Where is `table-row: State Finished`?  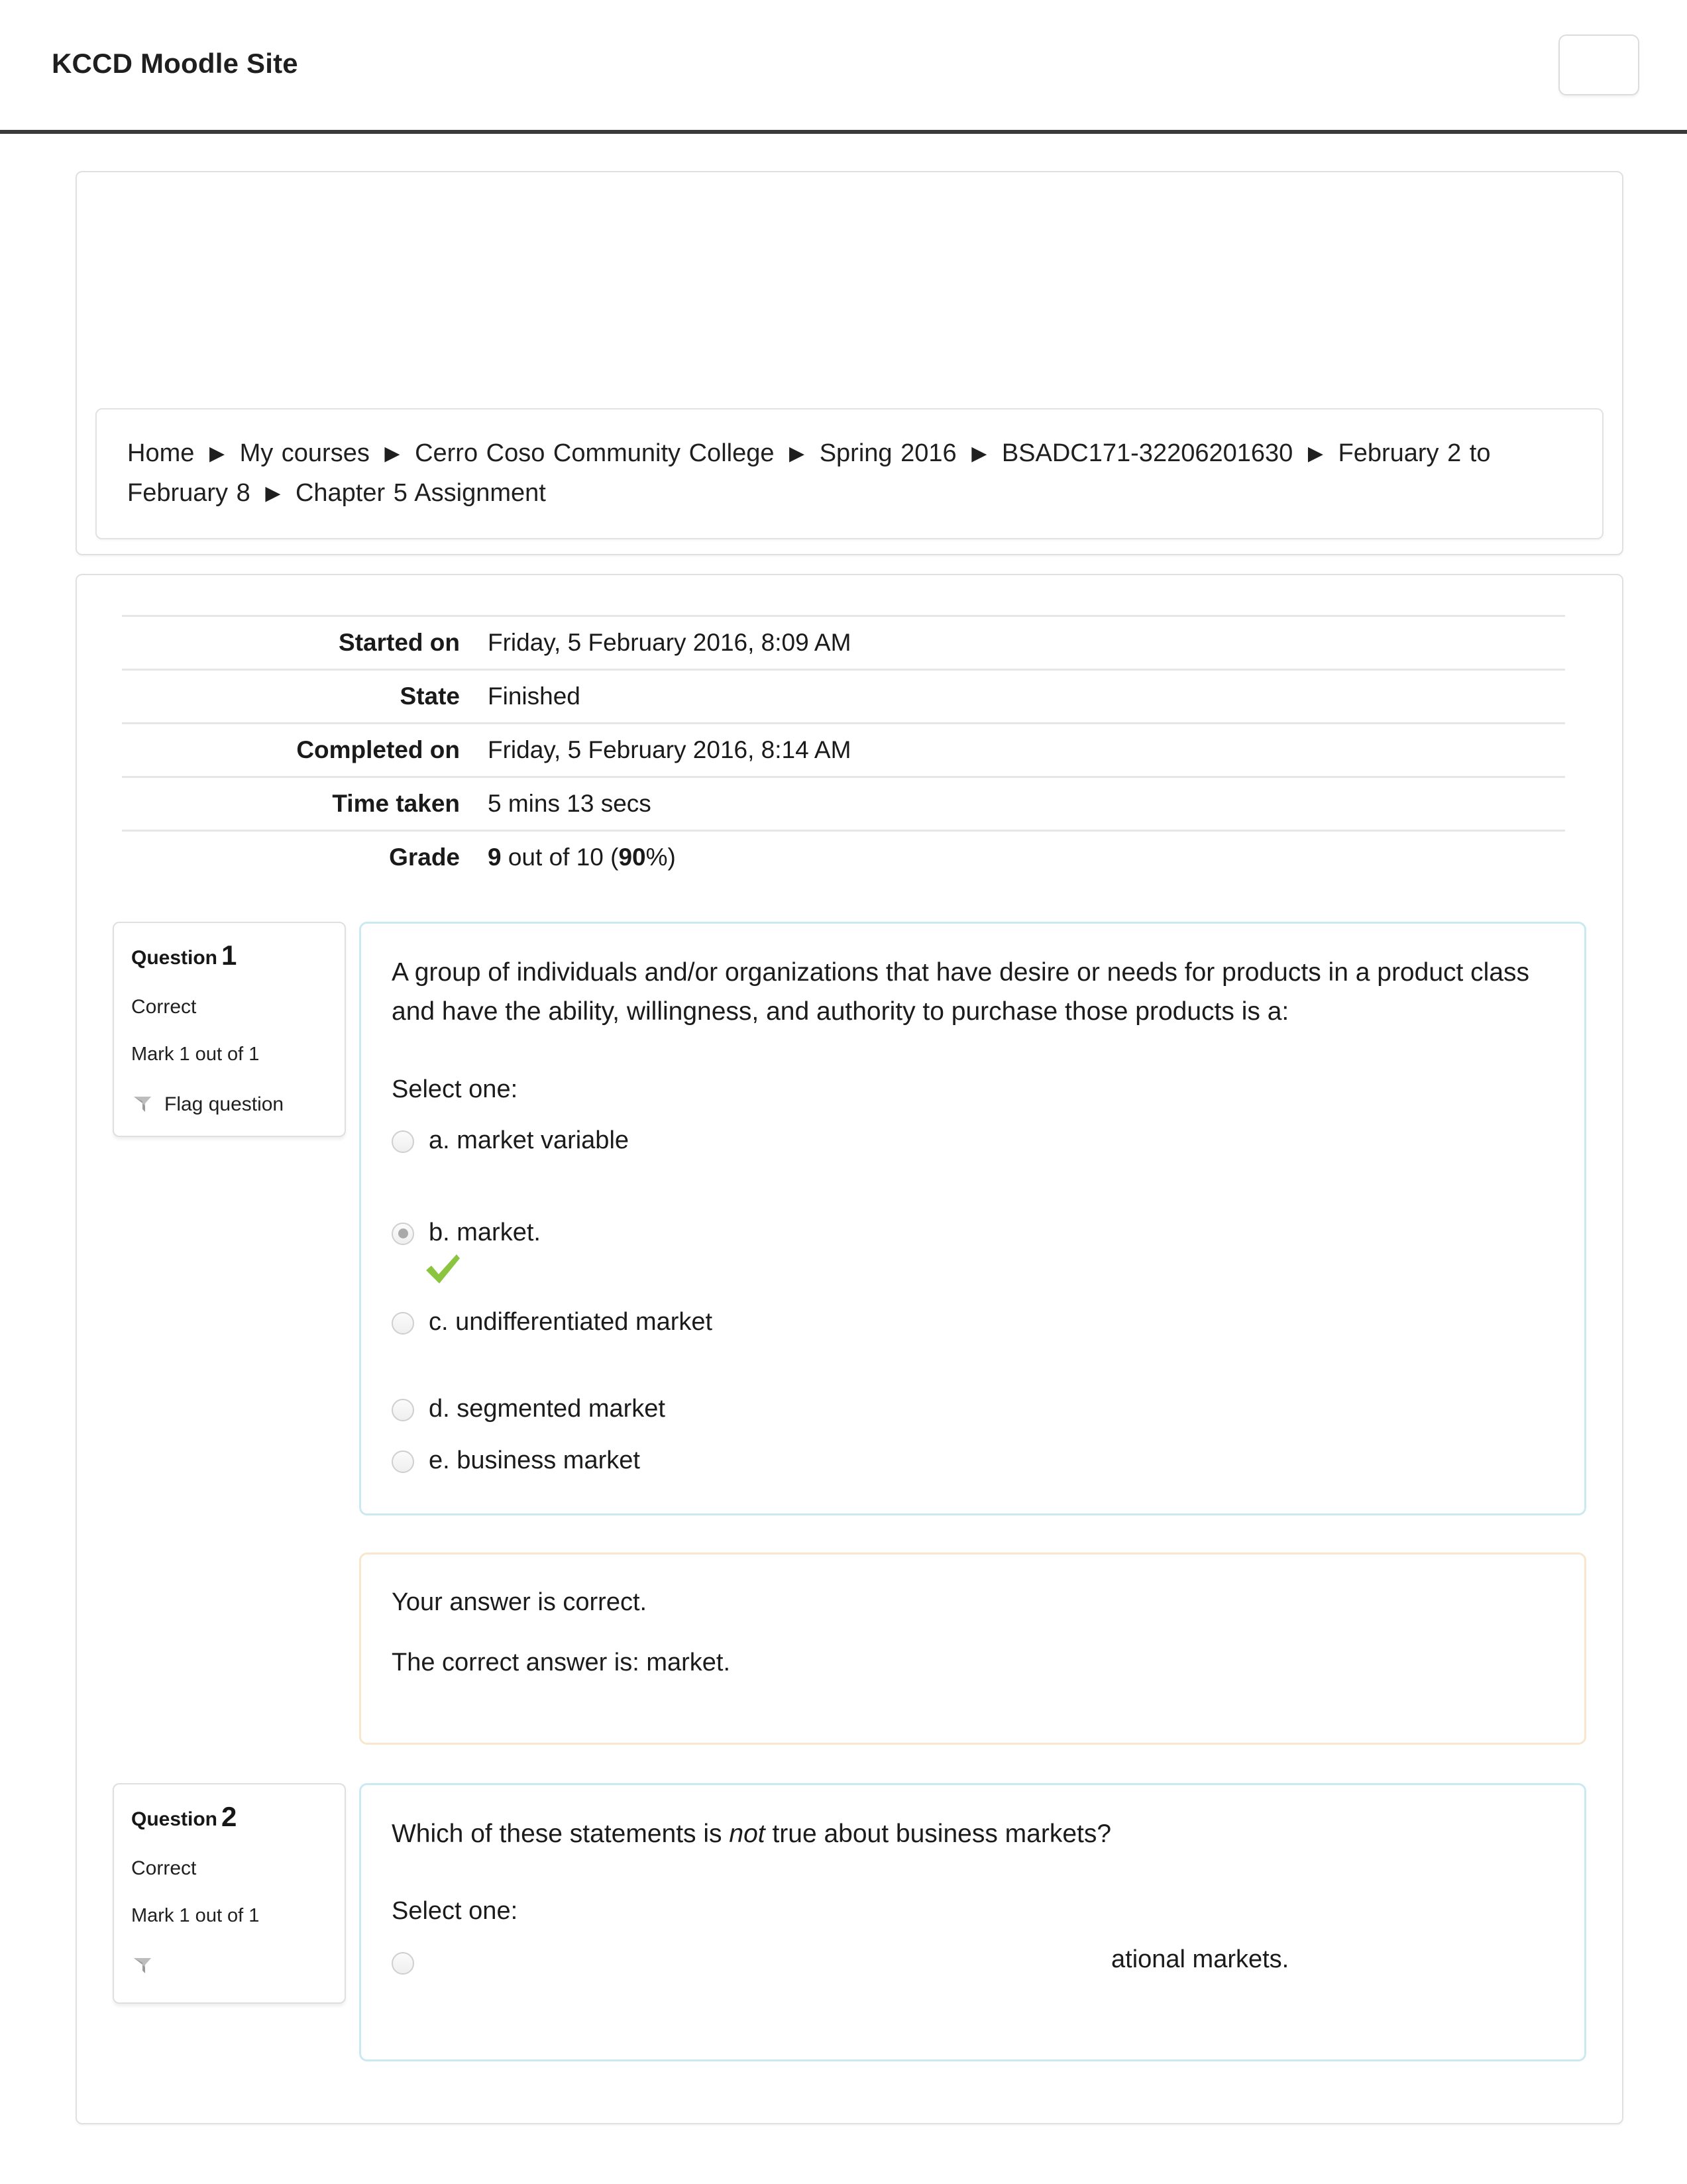
table-row: State Finished is located at coordinates (843, 696).